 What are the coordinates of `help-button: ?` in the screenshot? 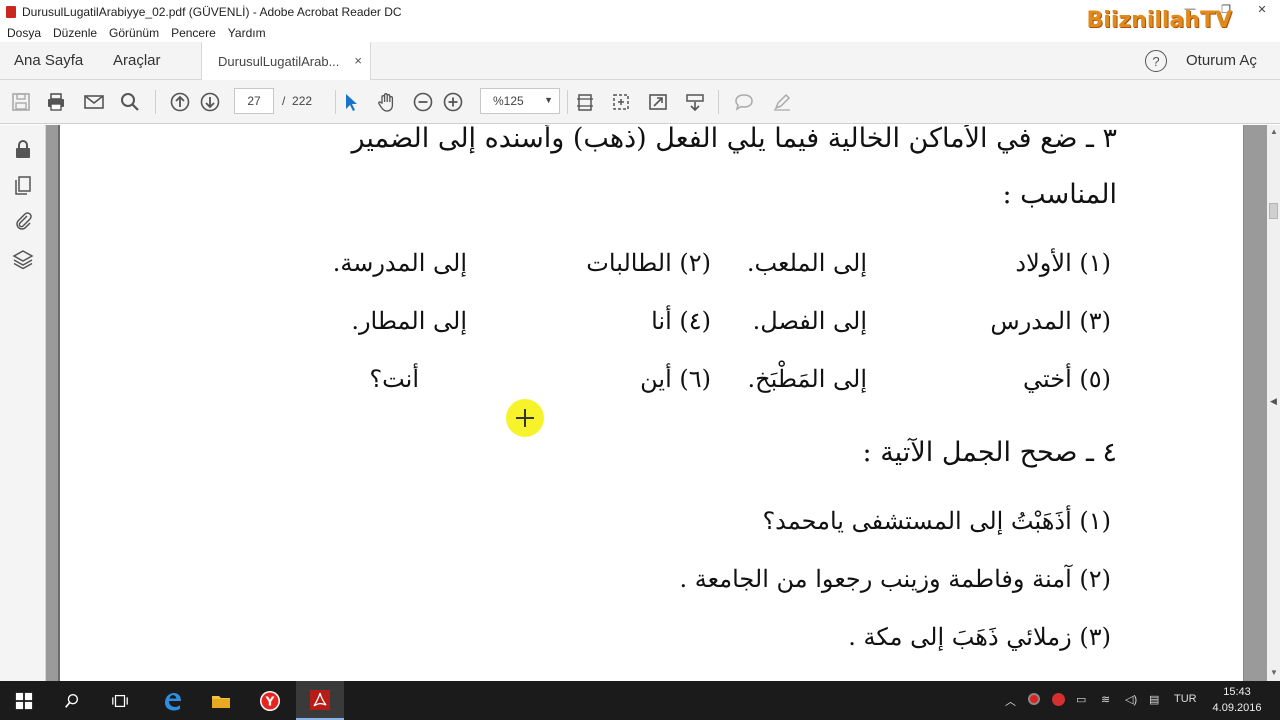 It's located at (1156, 61).